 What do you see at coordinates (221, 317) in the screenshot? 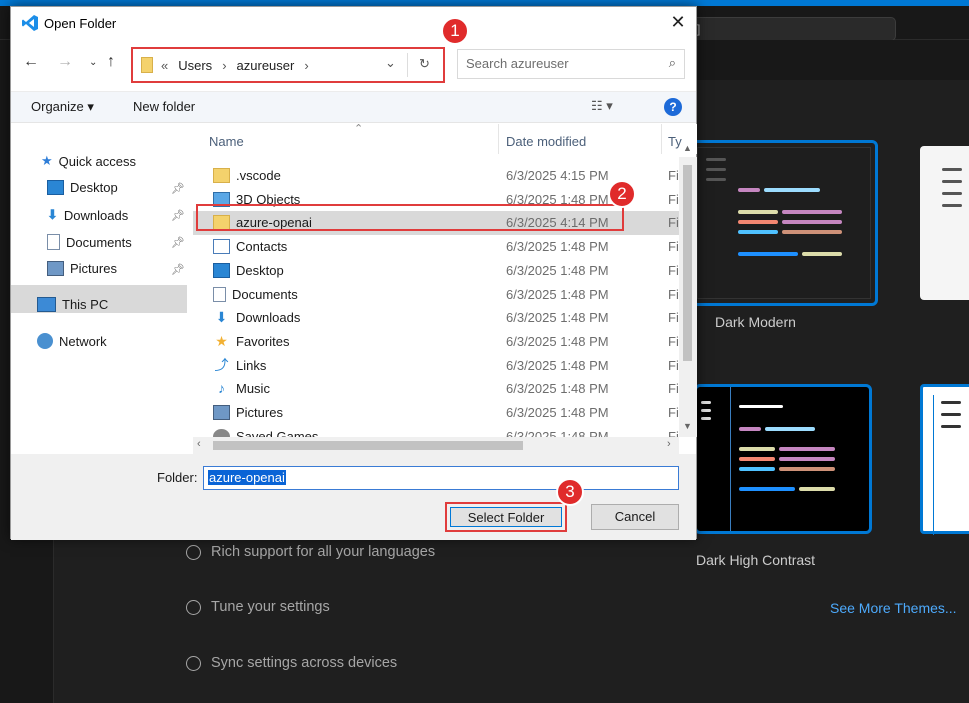
I see `download-icon: ⬇` at bounding box center [221, 317].